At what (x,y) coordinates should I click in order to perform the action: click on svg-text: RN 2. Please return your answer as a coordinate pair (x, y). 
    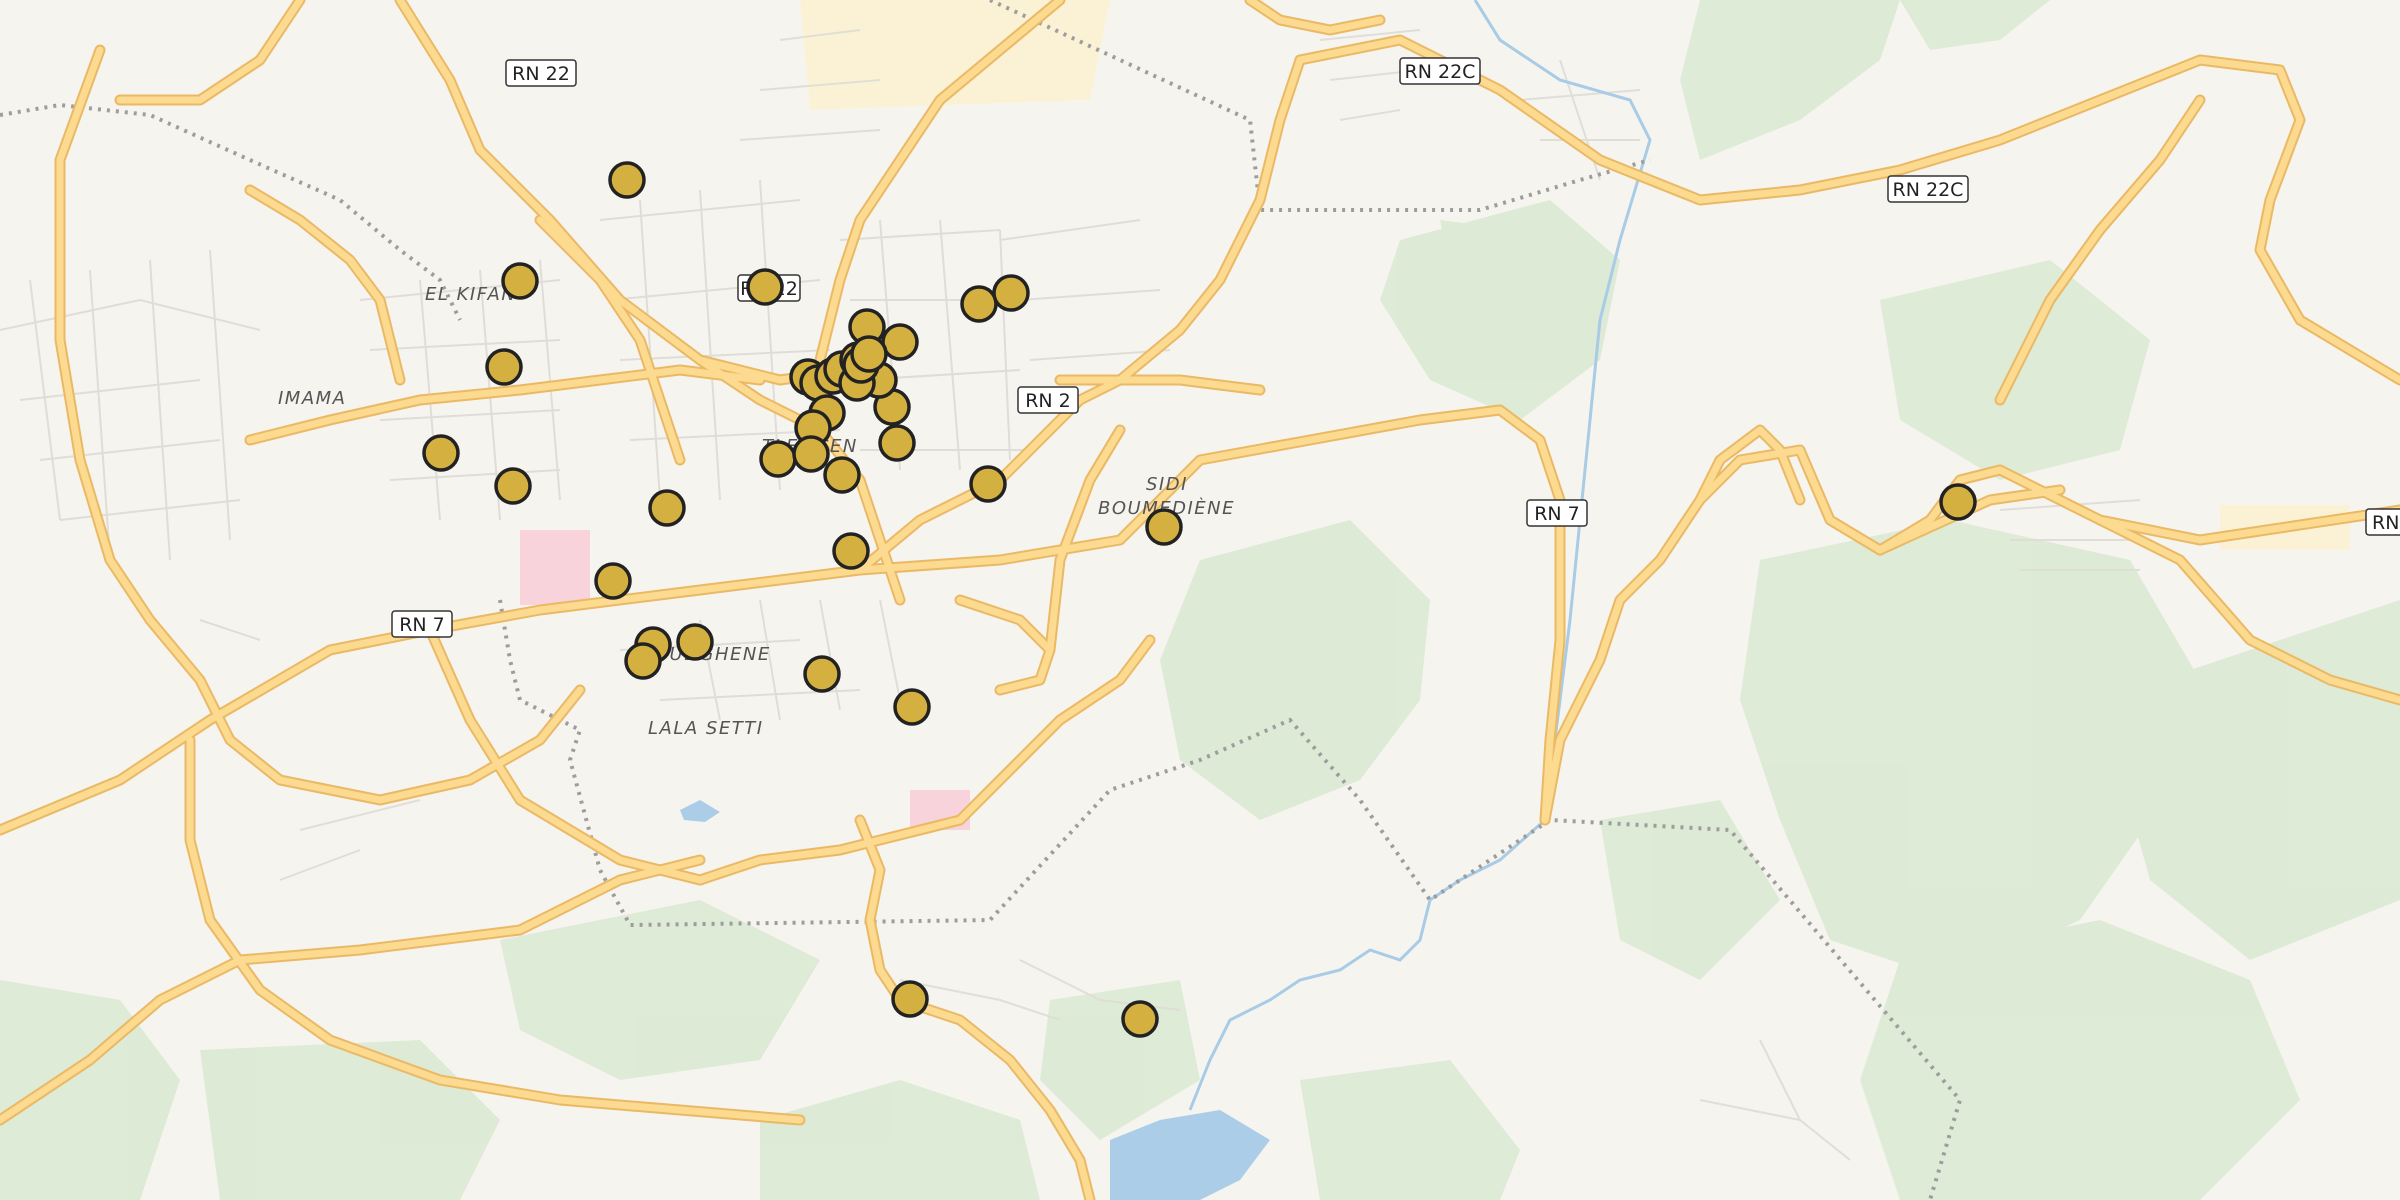
    Looking at the image, I should click on (1048, 401).